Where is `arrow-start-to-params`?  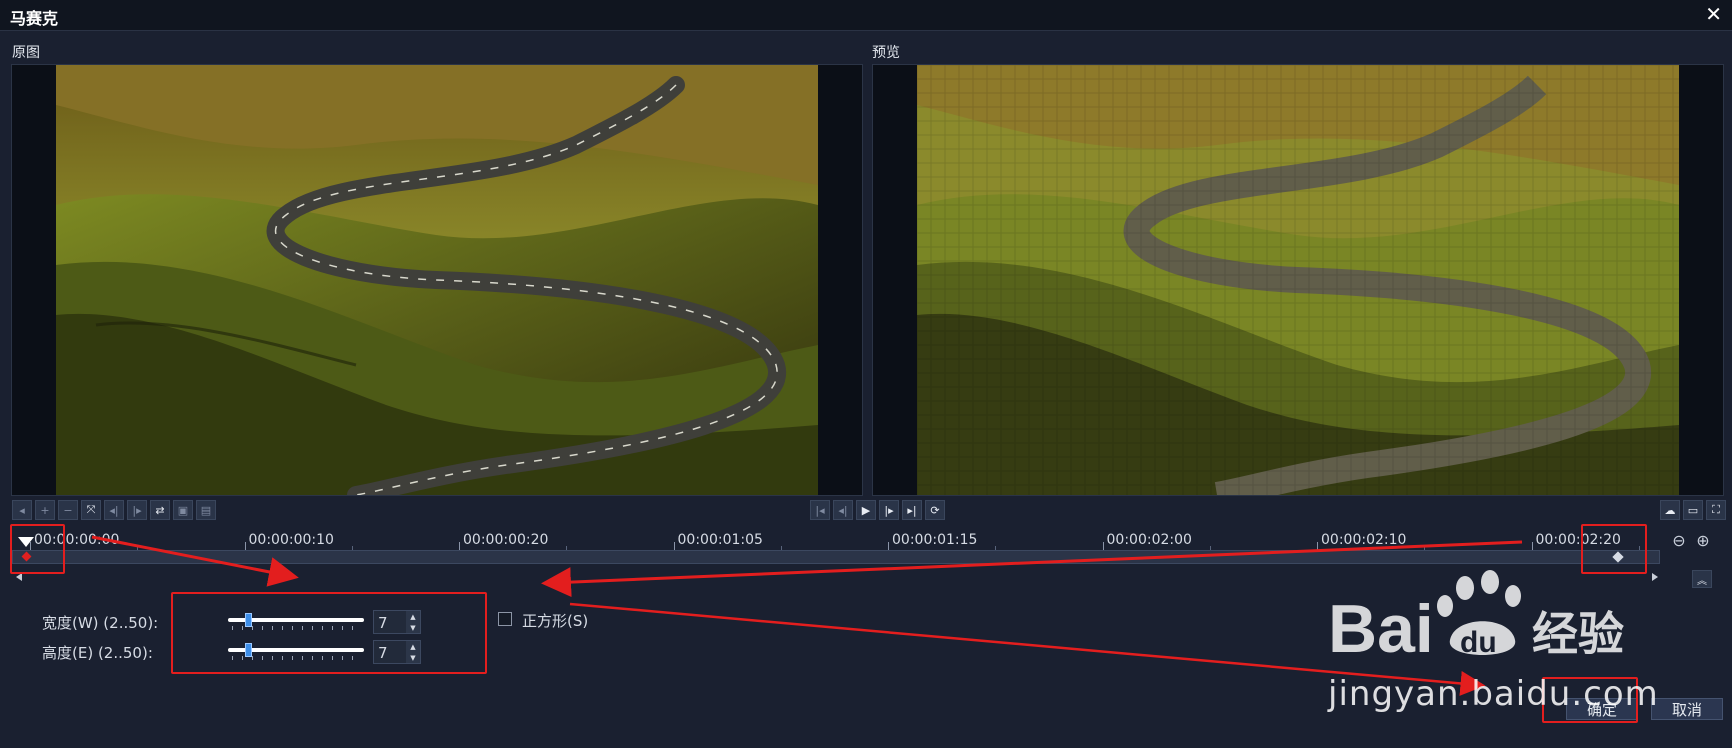 arrow-start-to-params is located at coordinates (195, 561).